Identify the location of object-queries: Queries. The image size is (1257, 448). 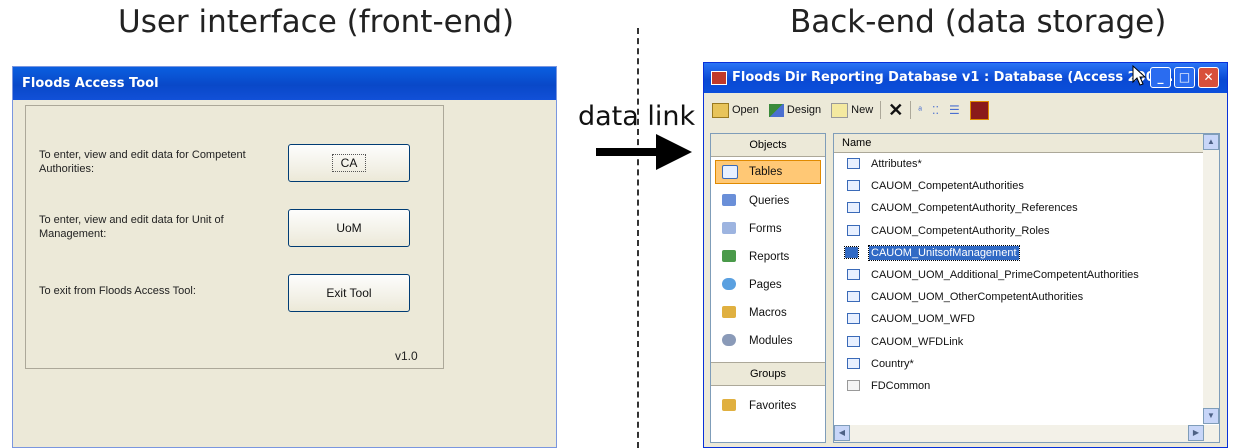
(768, 201).